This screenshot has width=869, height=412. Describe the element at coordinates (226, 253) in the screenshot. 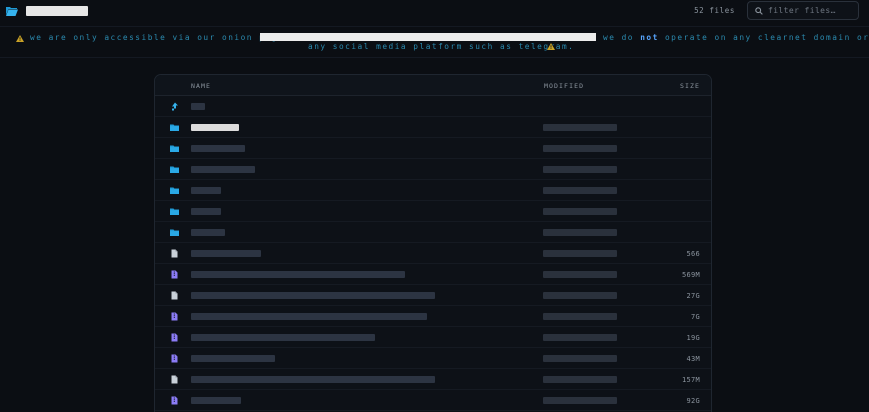

I see `file-name: █████████████` at that location.